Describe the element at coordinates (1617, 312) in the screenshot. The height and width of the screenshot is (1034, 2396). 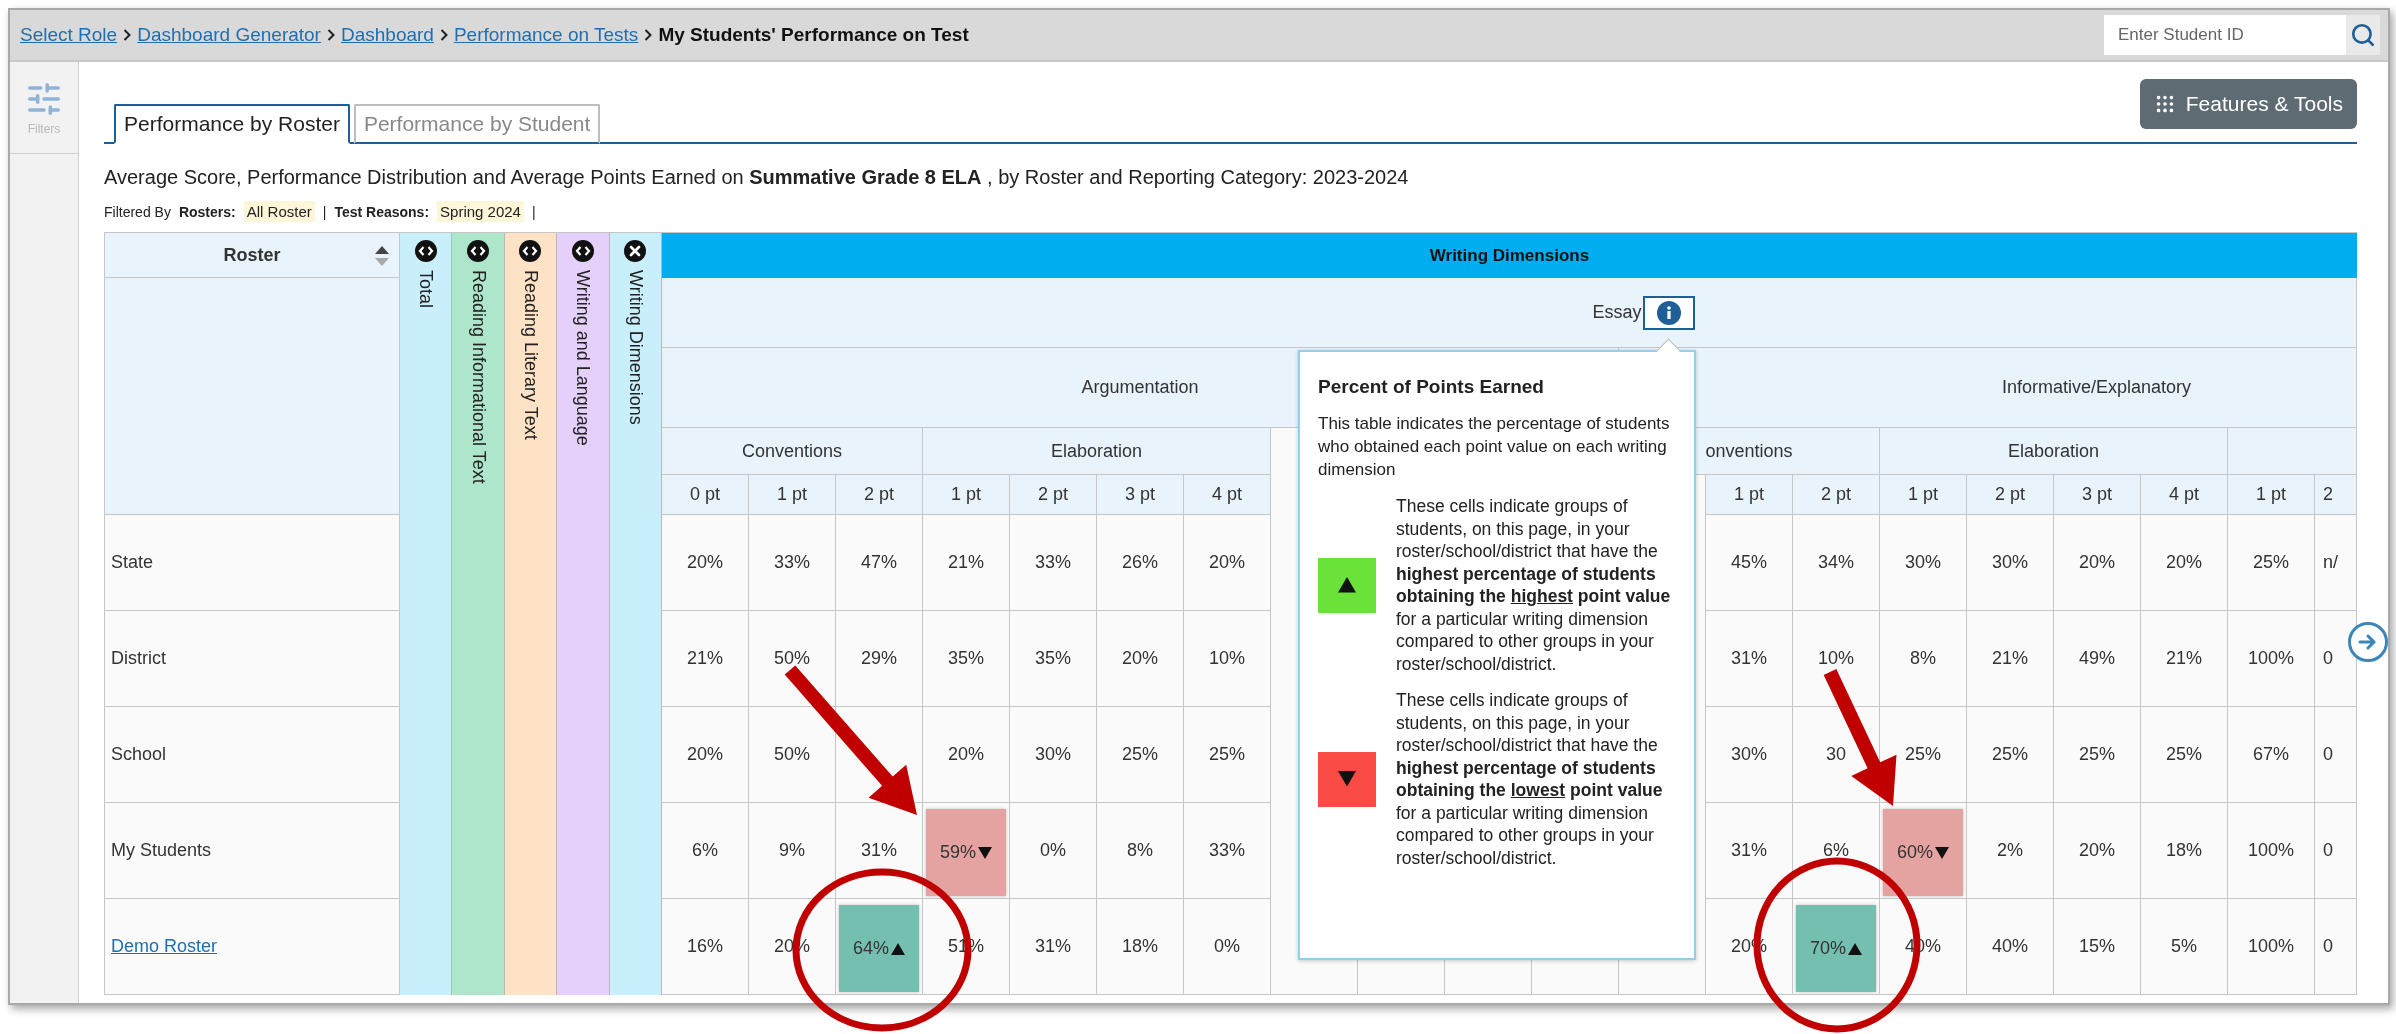
I see `essay-label: Essay` at that location.